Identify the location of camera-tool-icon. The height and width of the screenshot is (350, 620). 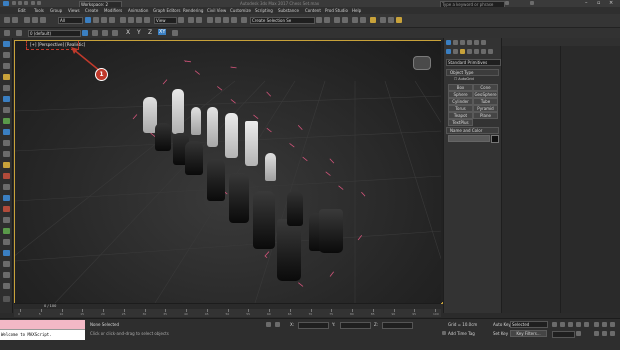
(6, 88).